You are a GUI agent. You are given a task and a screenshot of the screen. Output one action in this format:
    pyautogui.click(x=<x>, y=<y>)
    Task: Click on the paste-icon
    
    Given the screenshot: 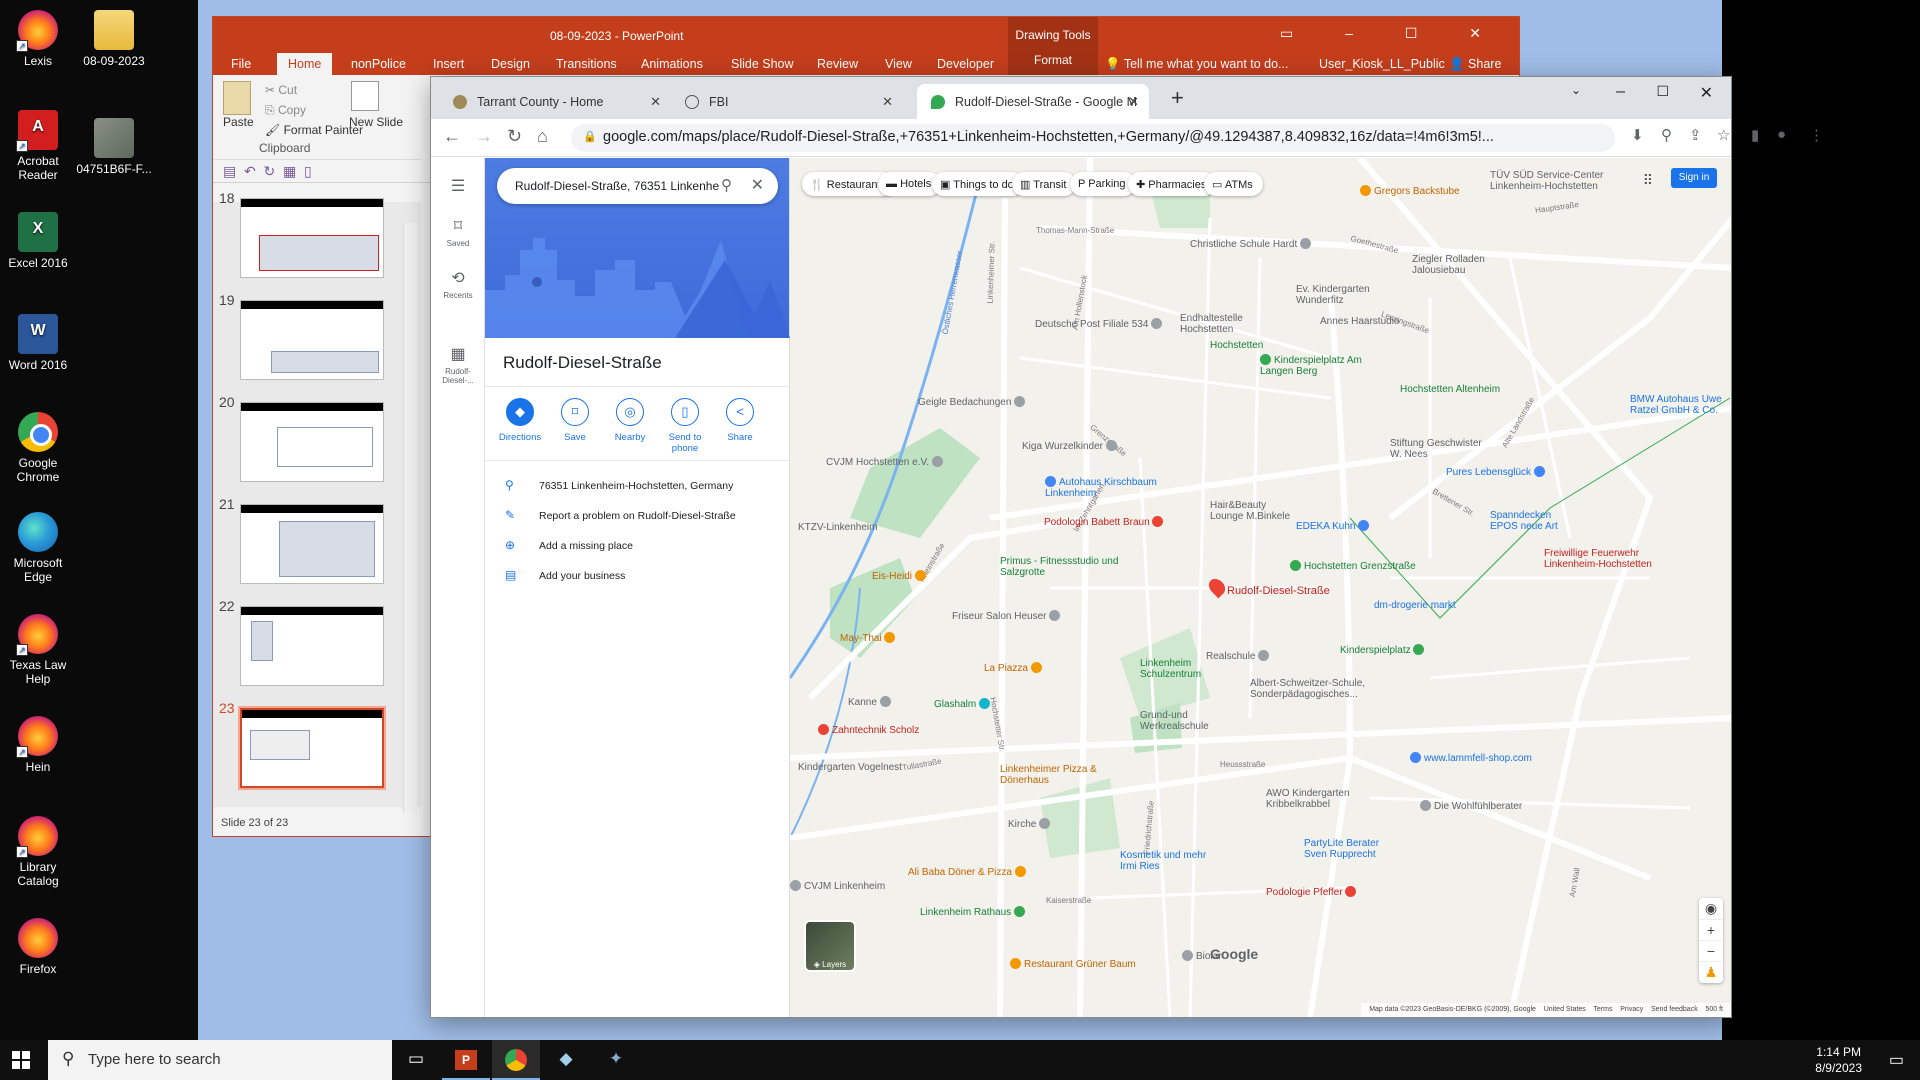 What is the action you would take?
    pyautogui.click(x=237, y=98)
    